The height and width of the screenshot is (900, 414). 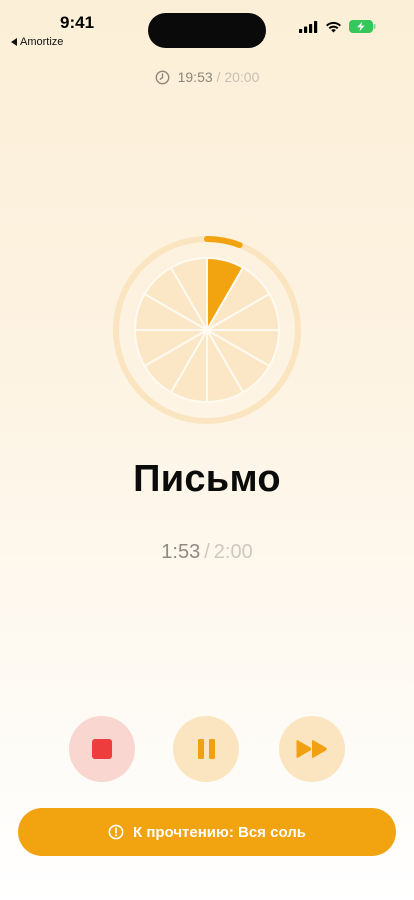 I want to click on cellular-signal-icon, so click(x=308, y=26).